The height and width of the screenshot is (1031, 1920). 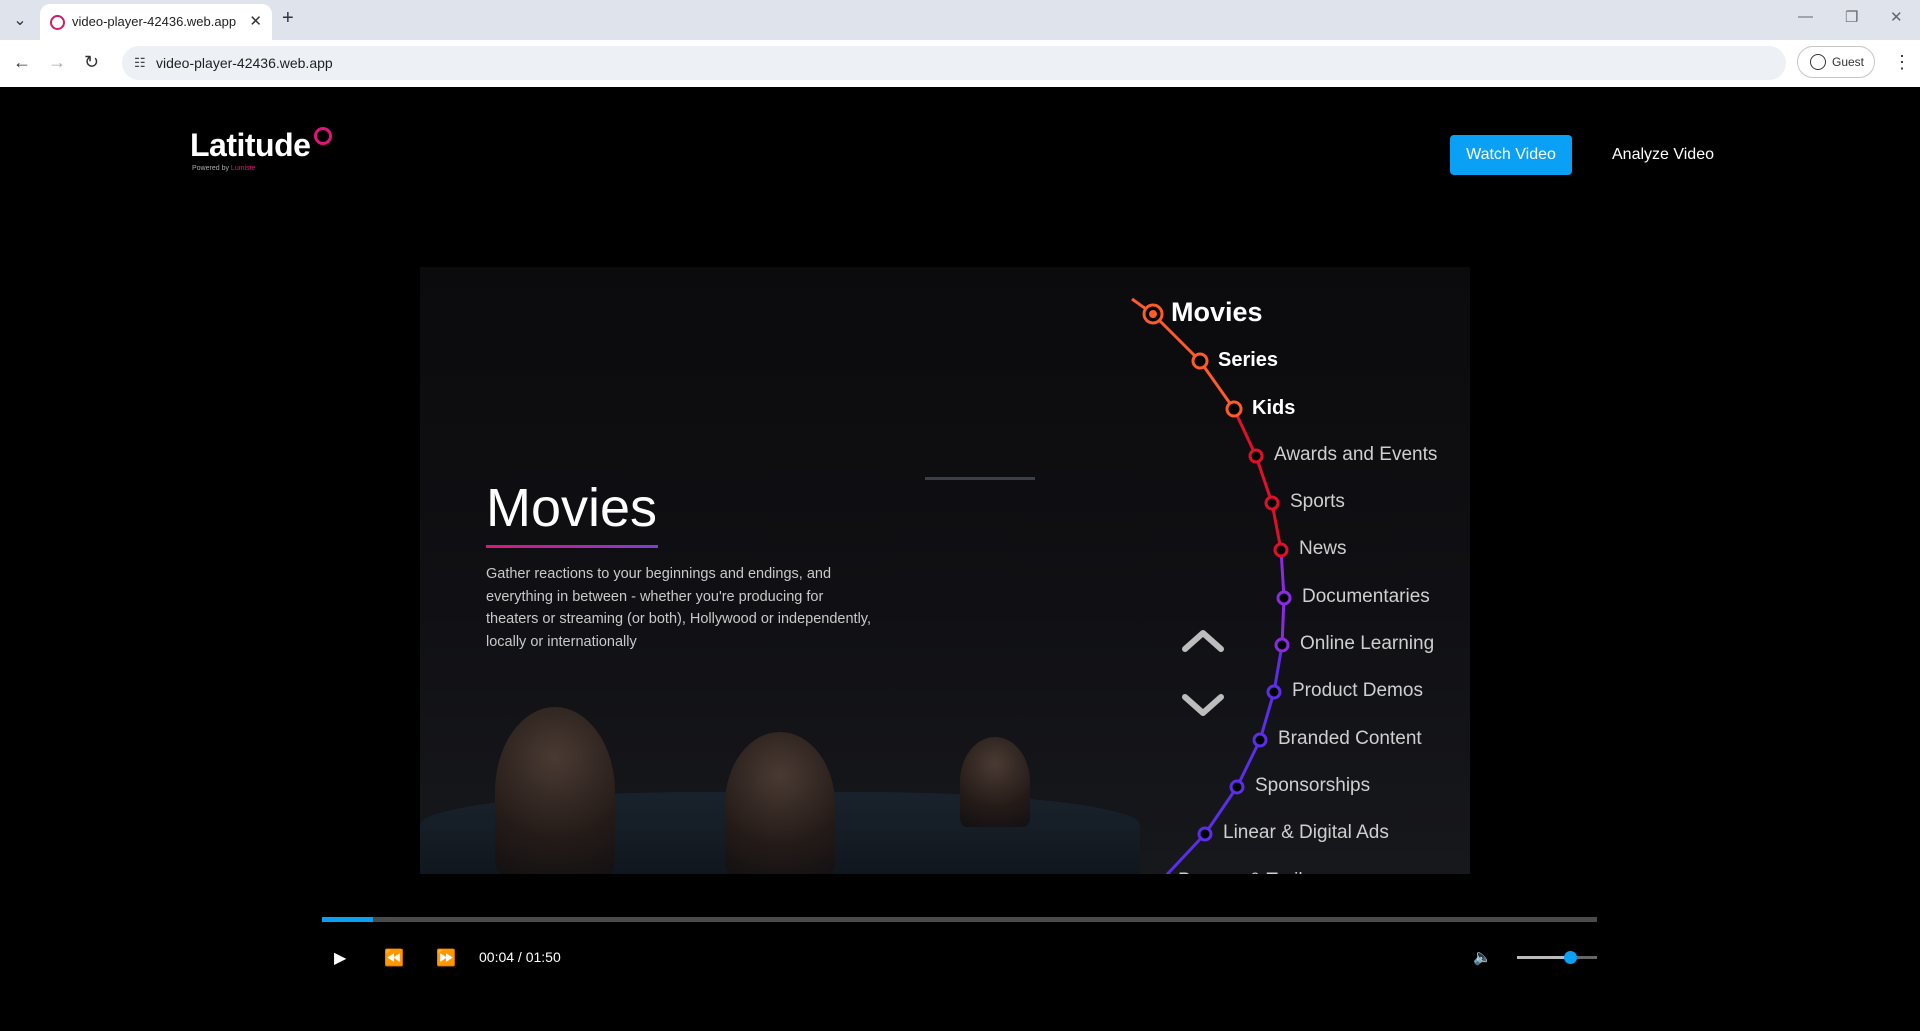 I want to click on progress-fill, so click(x=347, y=919).